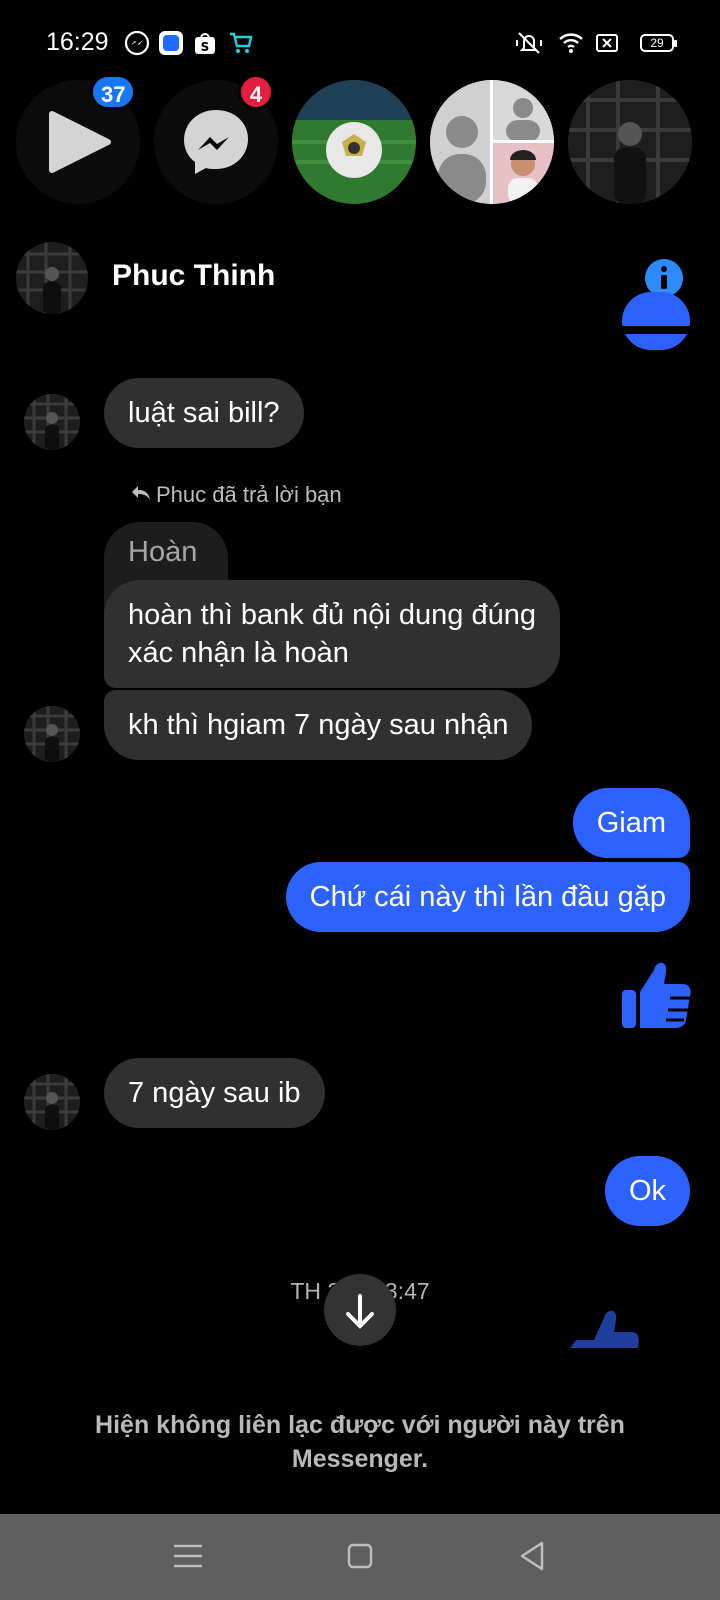 Image resolution: width=720 pixels, height=1600 pixels. Describe the element at coordinates (571, 43) in the screenshot. I see `wifi-icon` at that location.